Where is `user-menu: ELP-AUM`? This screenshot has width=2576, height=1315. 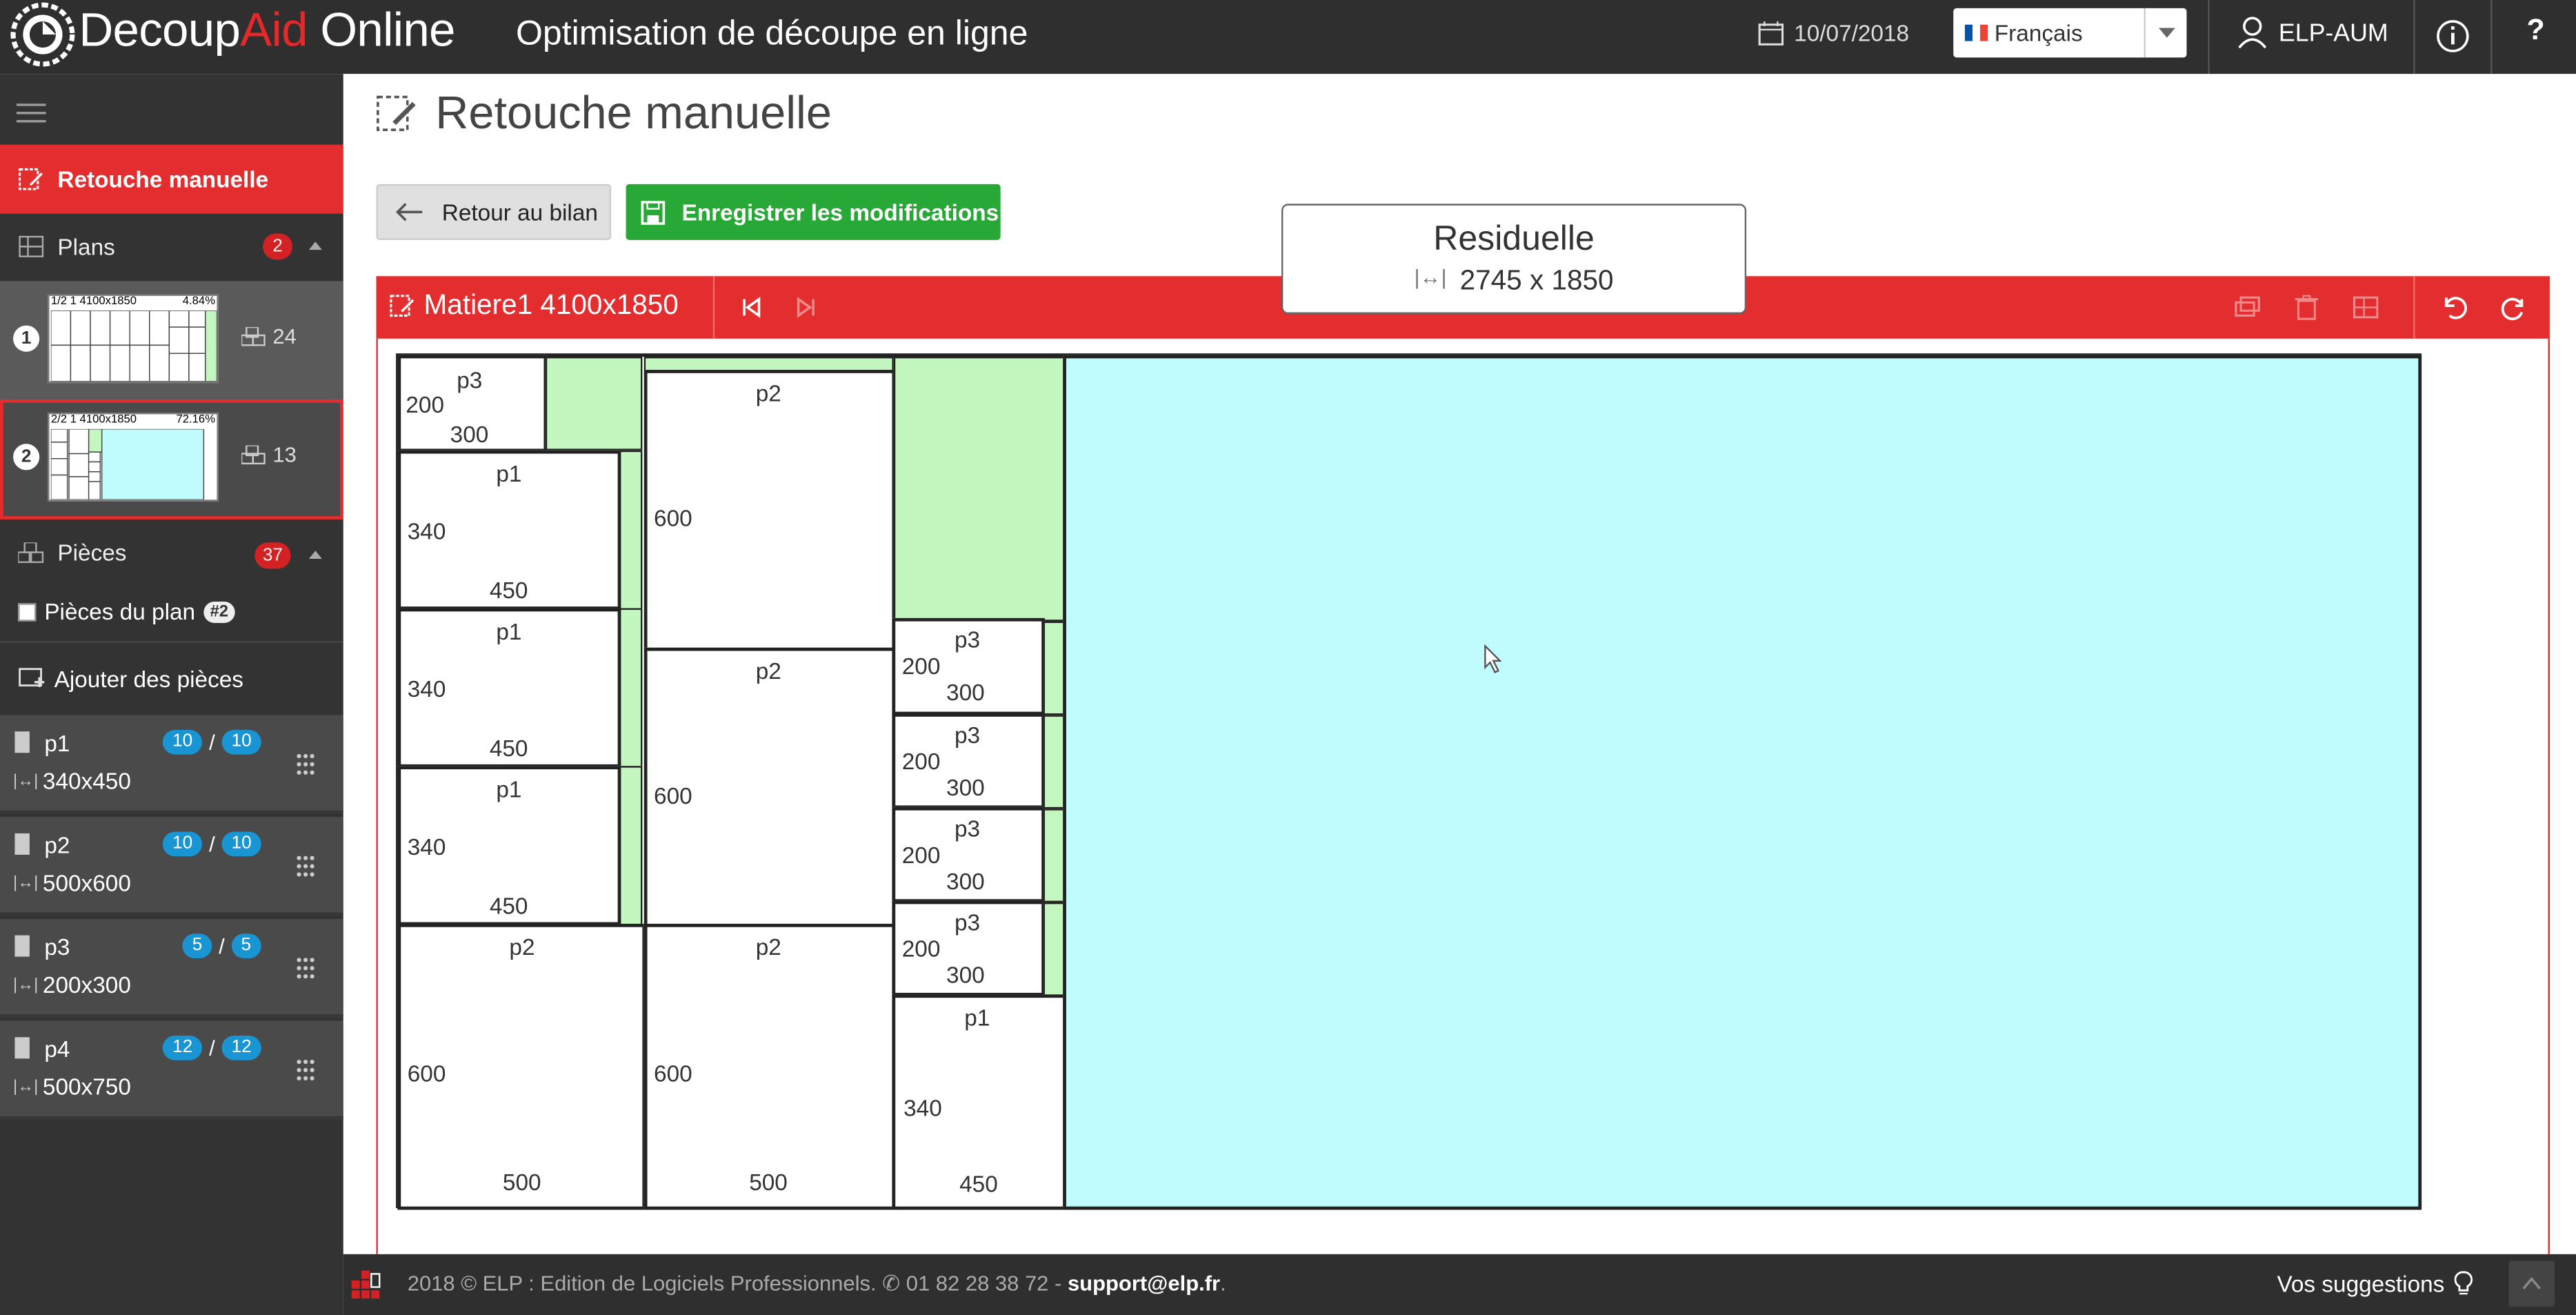
user-menu: ELP-AUM is located at coordinates (2312, 33).